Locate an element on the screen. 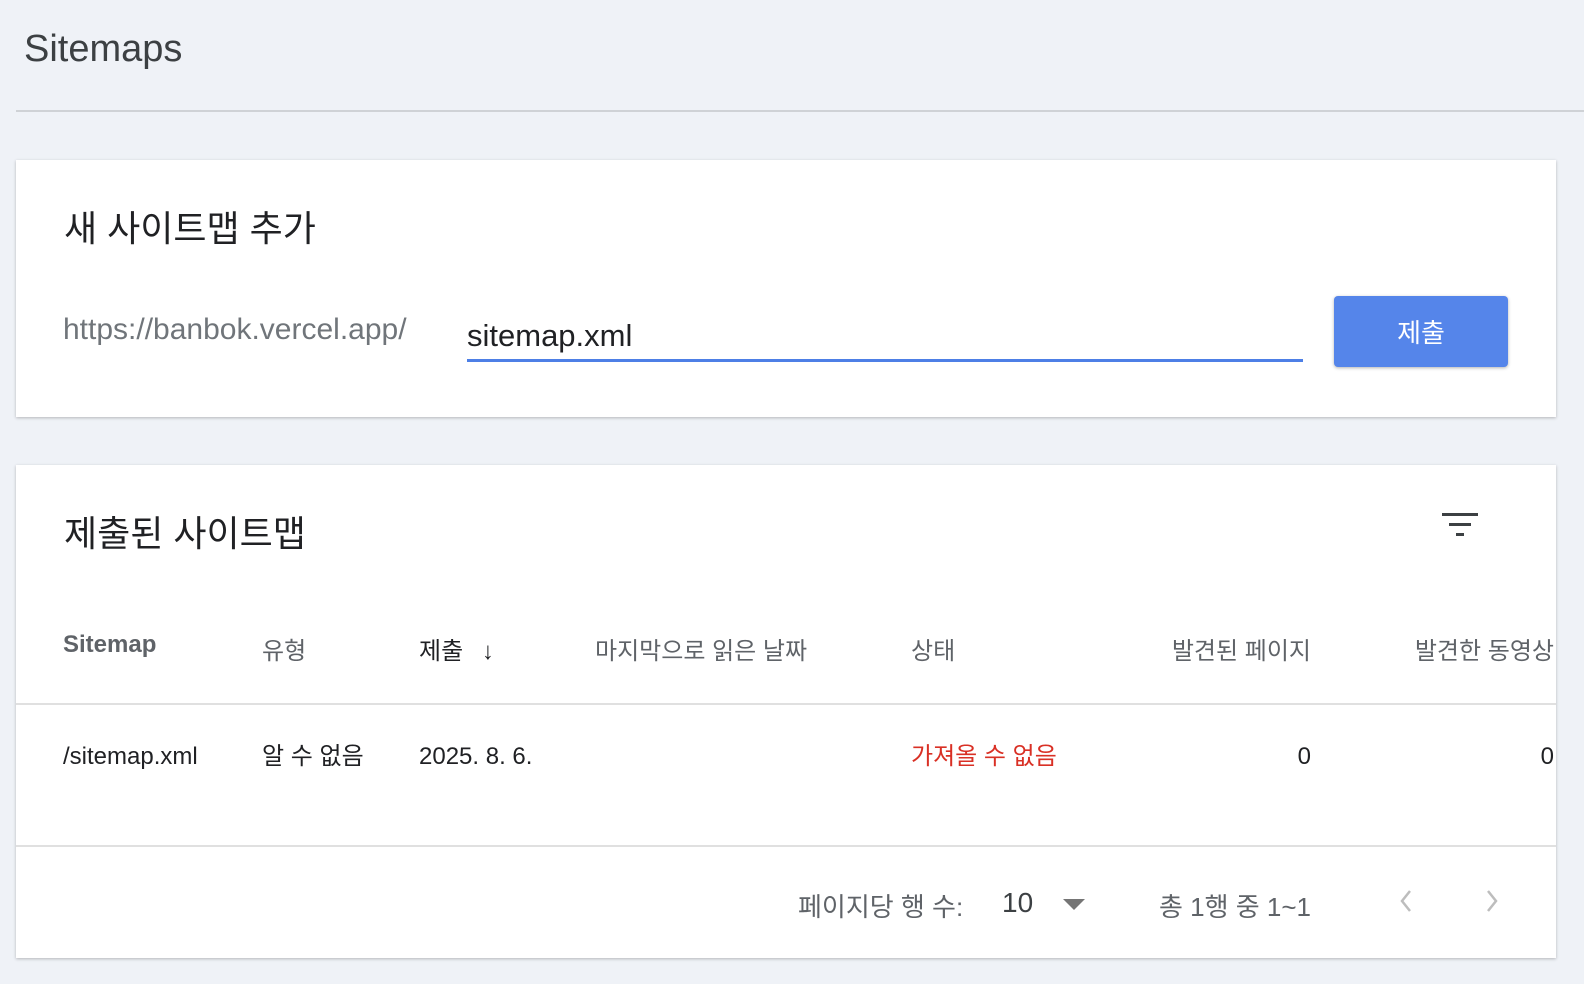 This screenshot has width=1584, height=984. column-header-pages: 발견된 페이지 is located at coordinates (1241, 648).